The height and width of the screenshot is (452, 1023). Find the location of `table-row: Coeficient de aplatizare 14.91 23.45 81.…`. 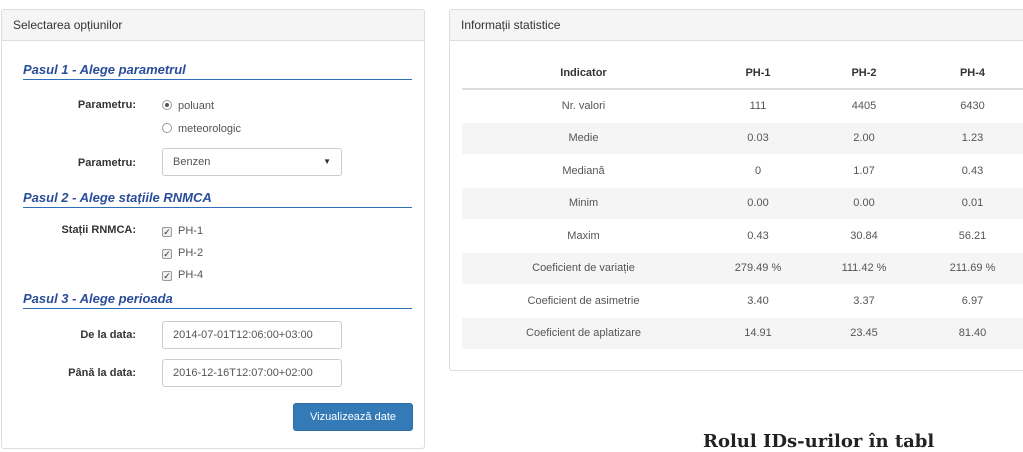

table-row: Coeficient de aplatizare 14.91 23.45 81.… is located at coordinates (742, 332).